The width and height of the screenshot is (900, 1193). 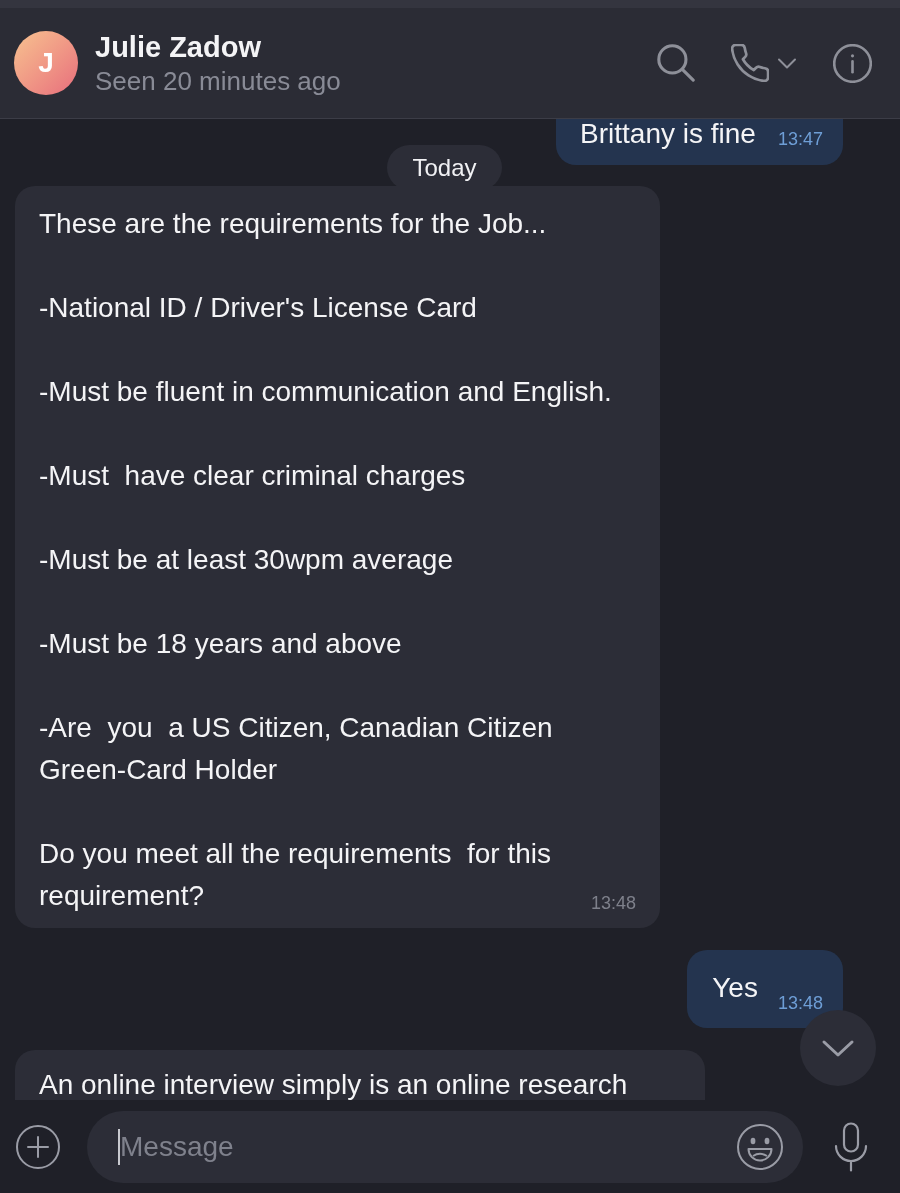 What do you see at coordinates (218, 81) in the screenshot?
I see `last-seen-status: Seen 20 minutes ago` at bounding box center [218, 81].